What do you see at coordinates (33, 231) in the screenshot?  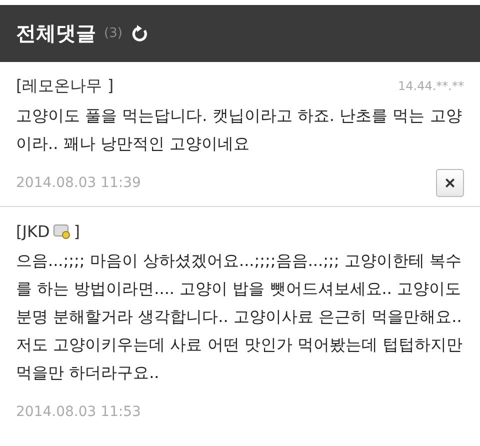 I see `comment-author: [JKD` at bounding box center [33, 231].